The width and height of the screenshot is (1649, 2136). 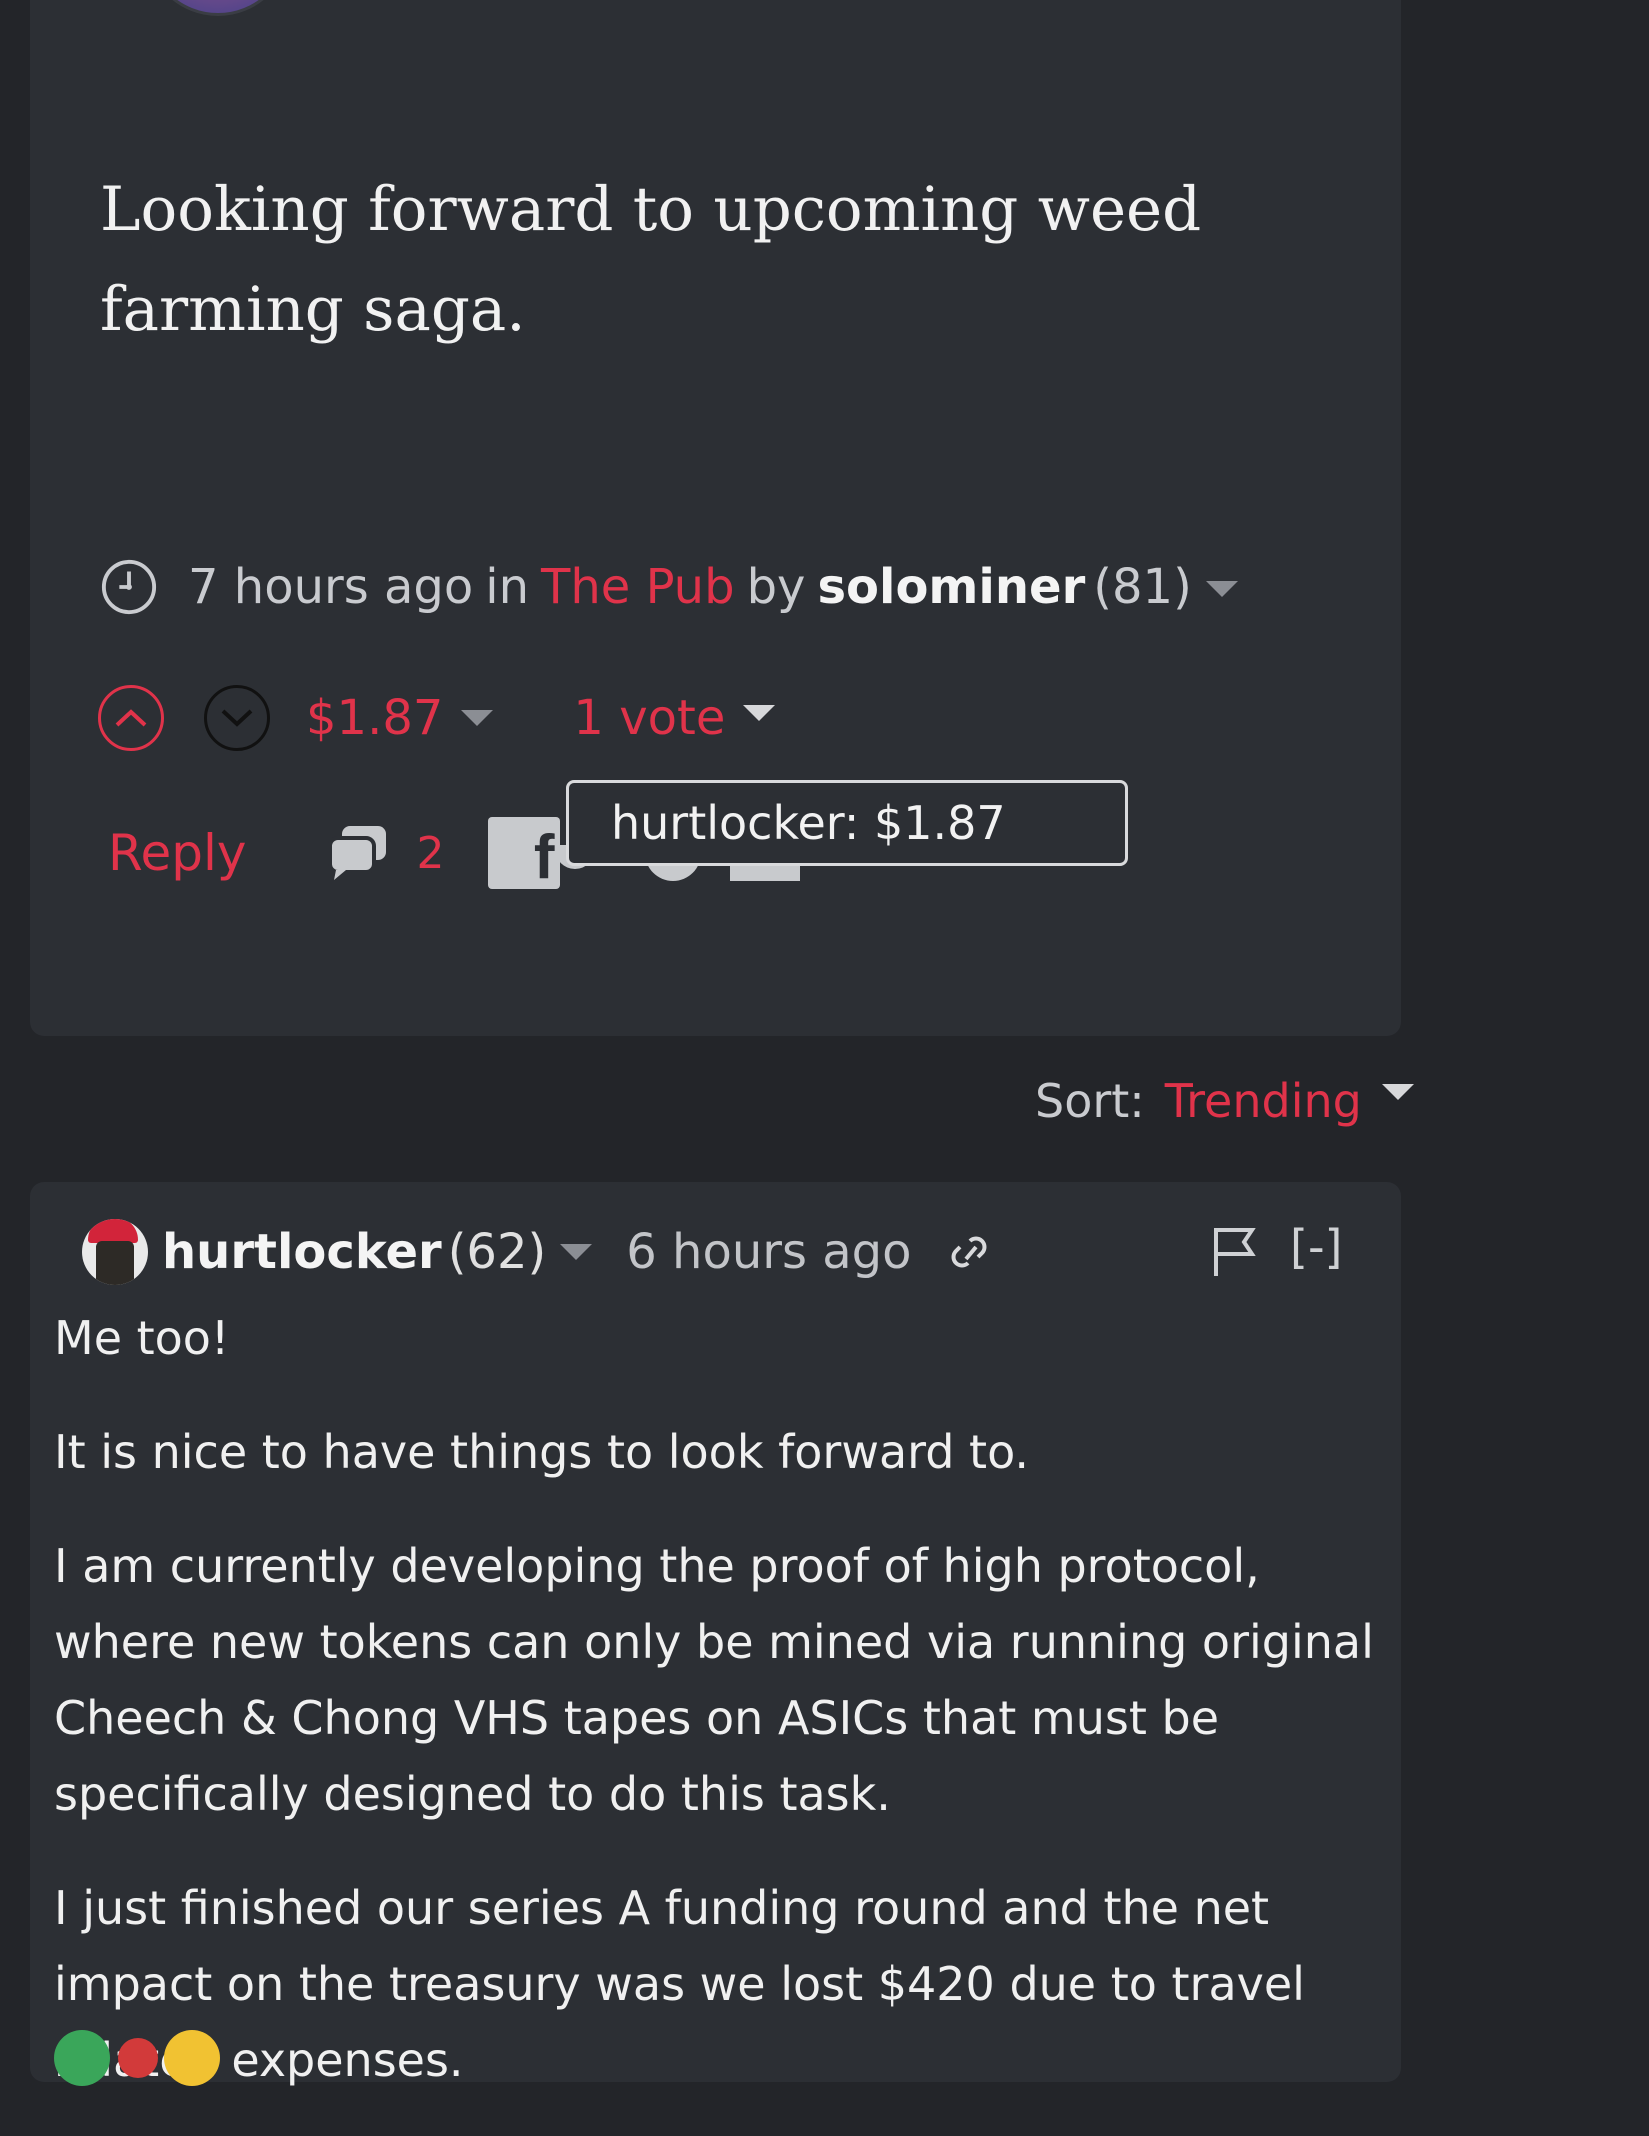 I want to click on comment-count: 2, so click(x=430, y=853).